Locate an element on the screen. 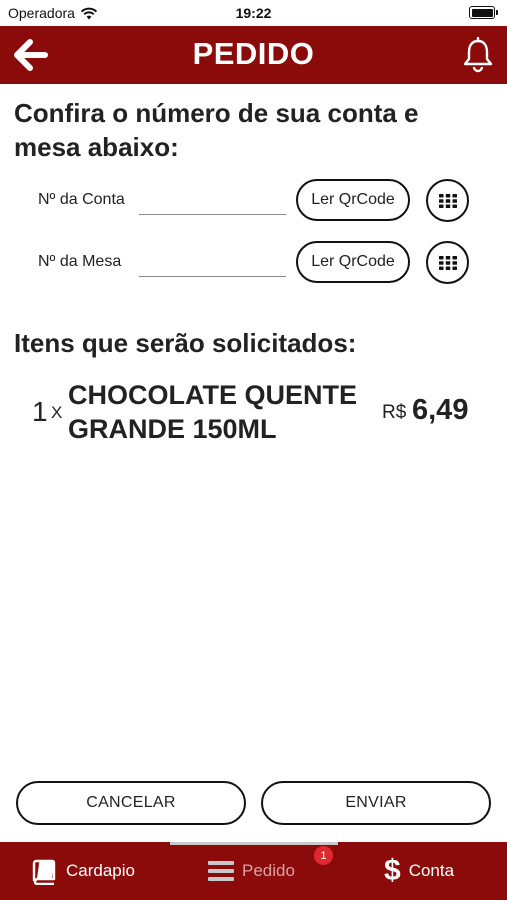 This screenshot has height=900, width=507. account-number-input is located at coordinates (212, 202).